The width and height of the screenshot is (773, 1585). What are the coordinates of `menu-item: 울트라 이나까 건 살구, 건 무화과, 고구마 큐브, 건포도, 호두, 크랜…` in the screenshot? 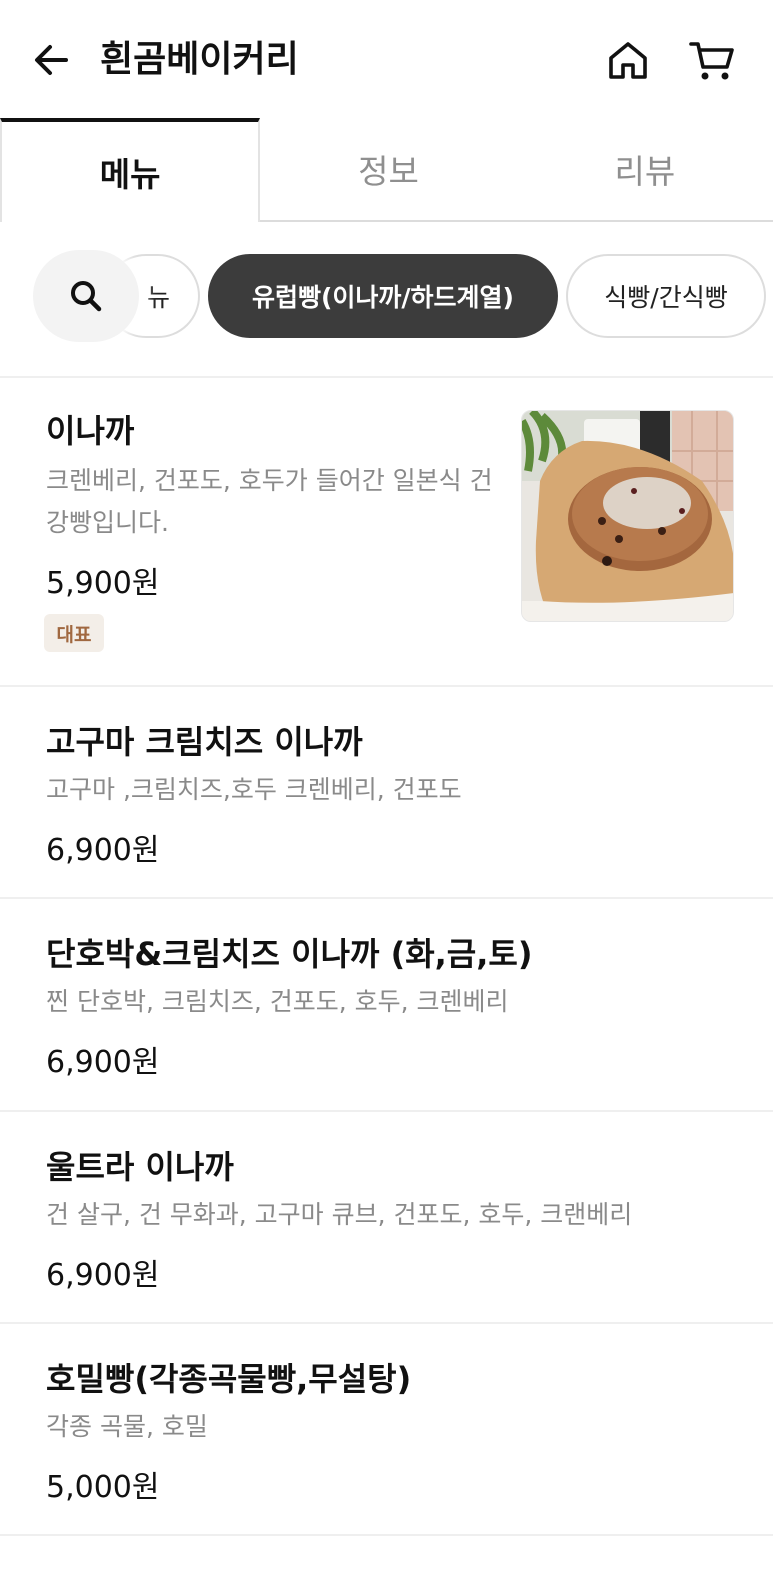 It's located at (386, 1217).